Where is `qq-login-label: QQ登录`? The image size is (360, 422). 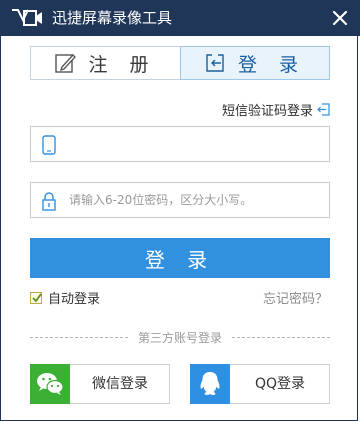
qq-login-label: QQ登录 is located at coordinates (280, 384).